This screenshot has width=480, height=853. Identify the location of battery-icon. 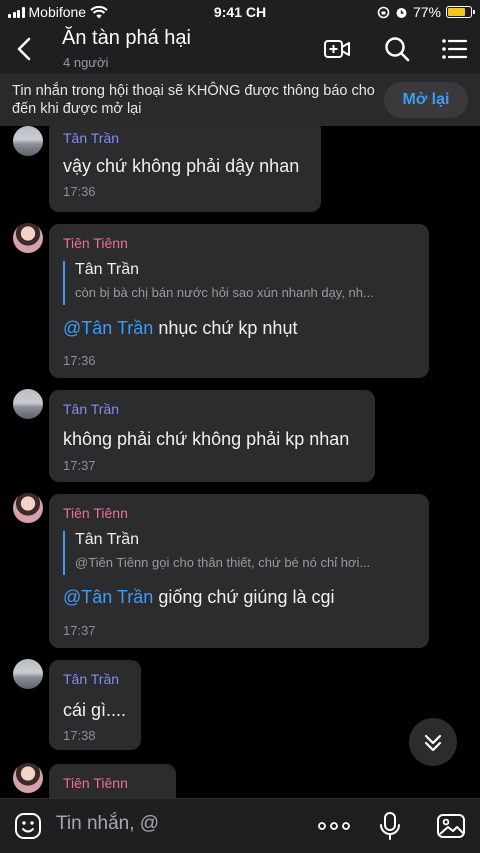
(460, 12).